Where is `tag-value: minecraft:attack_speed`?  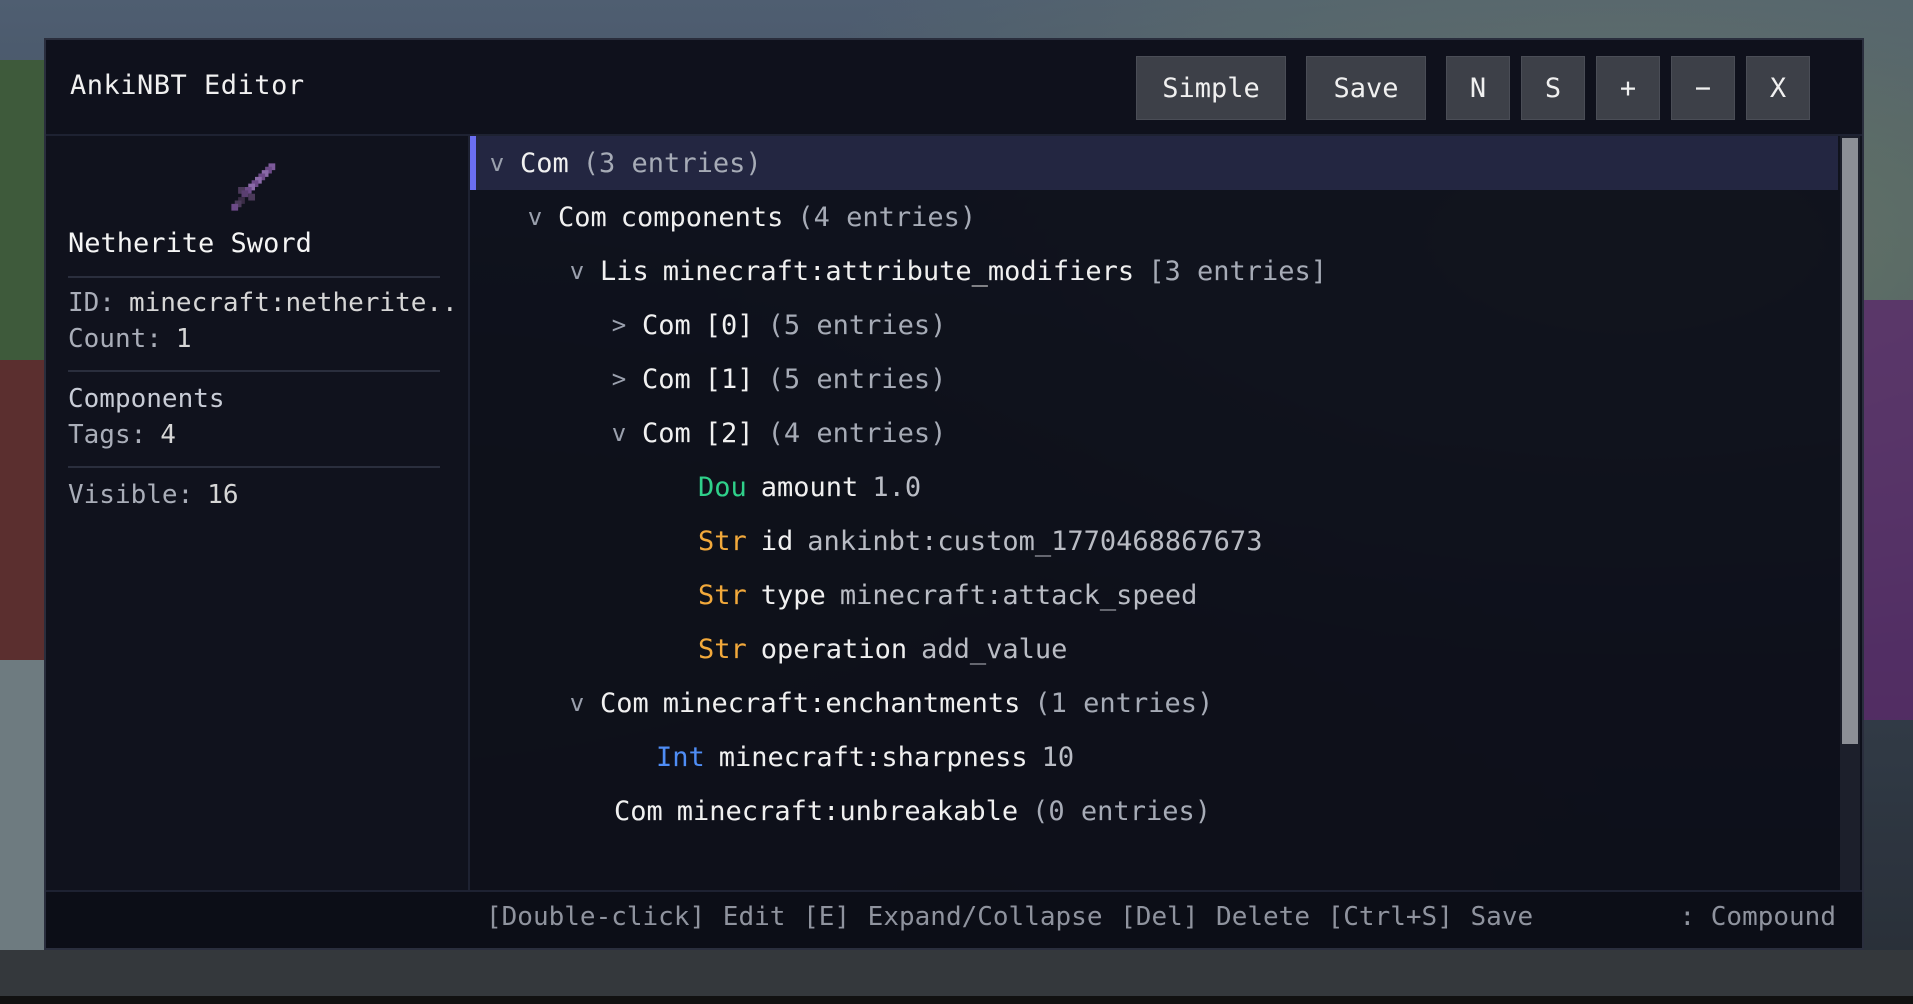 tag-value: minecraft:attack_speed is located at coordinates (1018, 595).